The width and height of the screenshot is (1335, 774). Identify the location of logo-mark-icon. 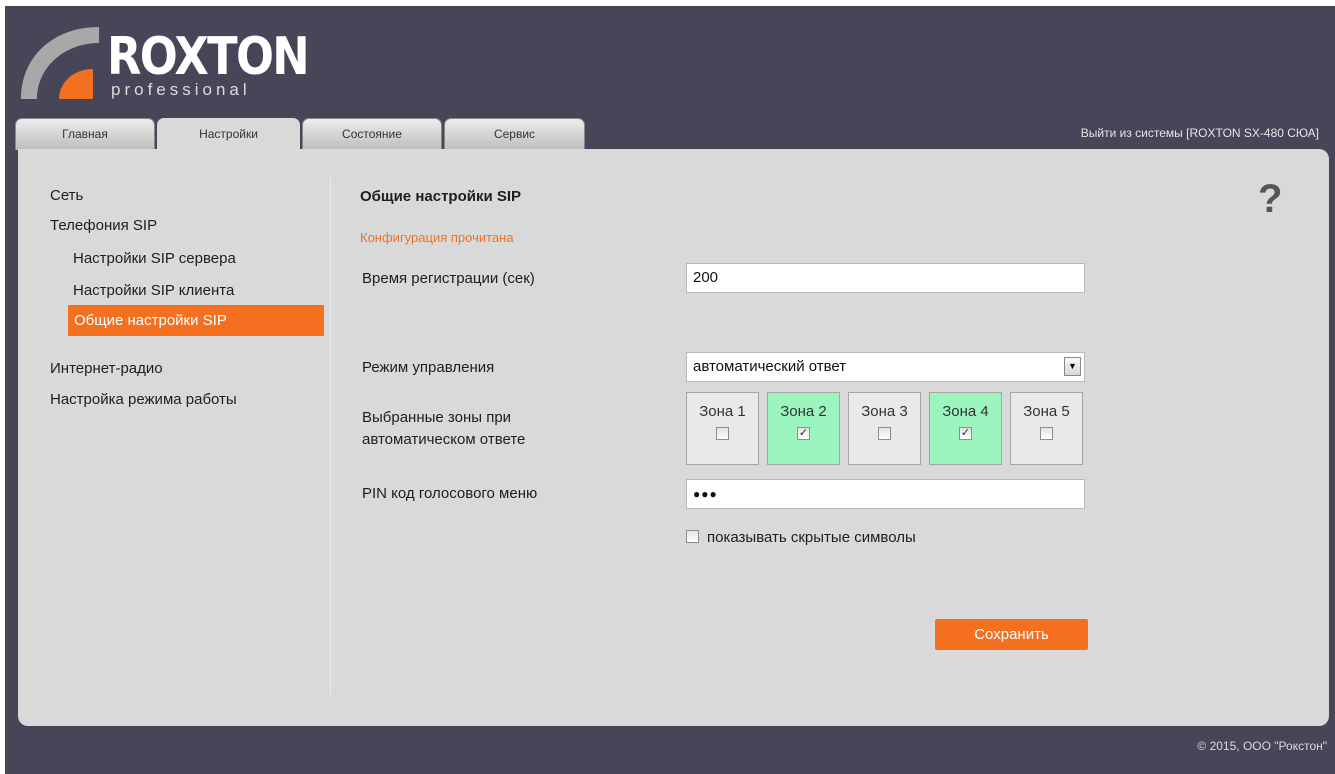
(60, 63).